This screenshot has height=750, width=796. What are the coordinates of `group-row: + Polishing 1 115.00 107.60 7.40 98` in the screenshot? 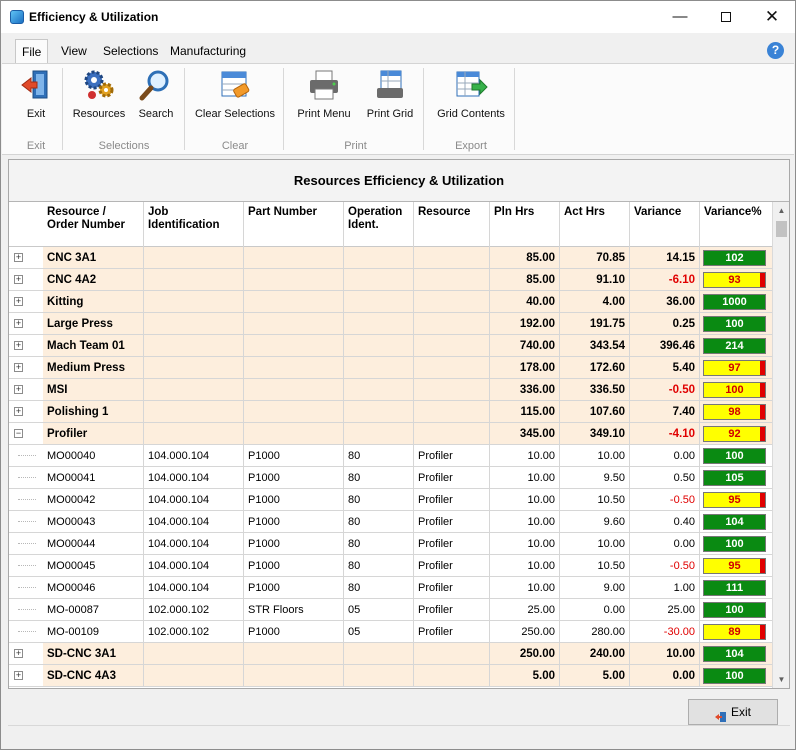 It's located at (390, 412).